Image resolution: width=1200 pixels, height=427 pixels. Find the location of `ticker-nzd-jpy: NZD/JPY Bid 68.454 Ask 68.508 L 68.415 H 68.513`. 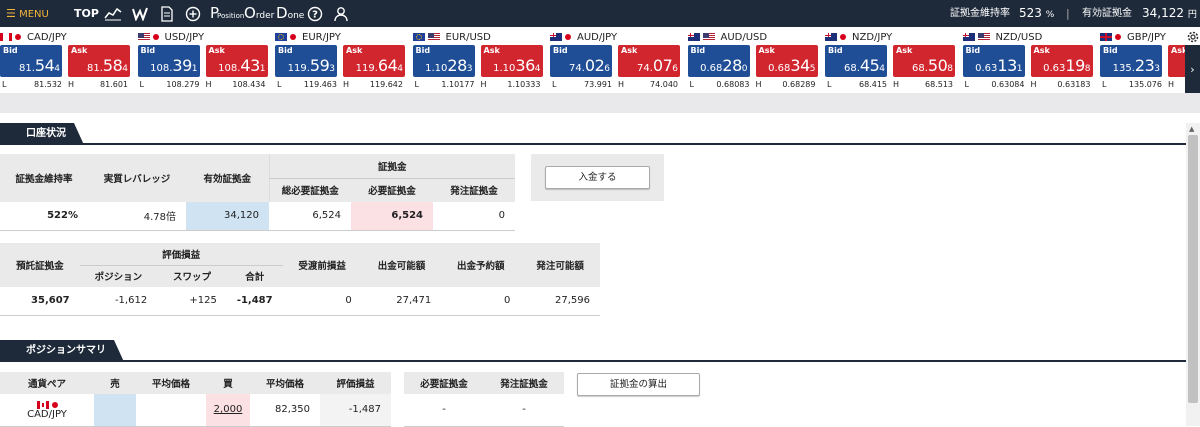

ticker-nzd-jpy: NZD/JPY Bid 68.454 Ask 68.508 L 68.415 H 68.513 is located at coordinates (892, 60).